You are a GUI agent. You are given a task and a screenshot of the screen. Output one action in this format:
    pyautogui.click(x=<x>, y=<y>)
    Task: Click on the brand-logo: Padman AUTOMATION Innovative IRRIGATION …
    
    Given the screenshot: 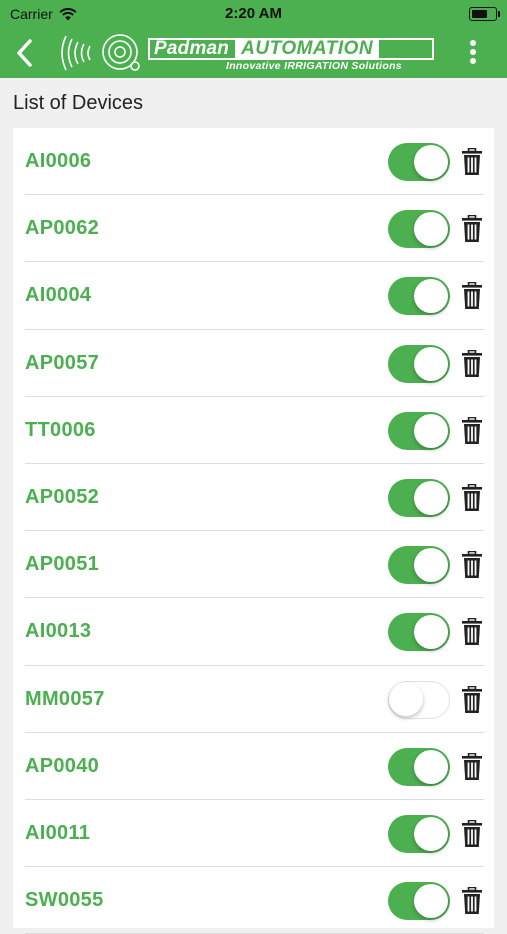 What is the action you would take?
    pyautogui.click(x=248, y=53)
    